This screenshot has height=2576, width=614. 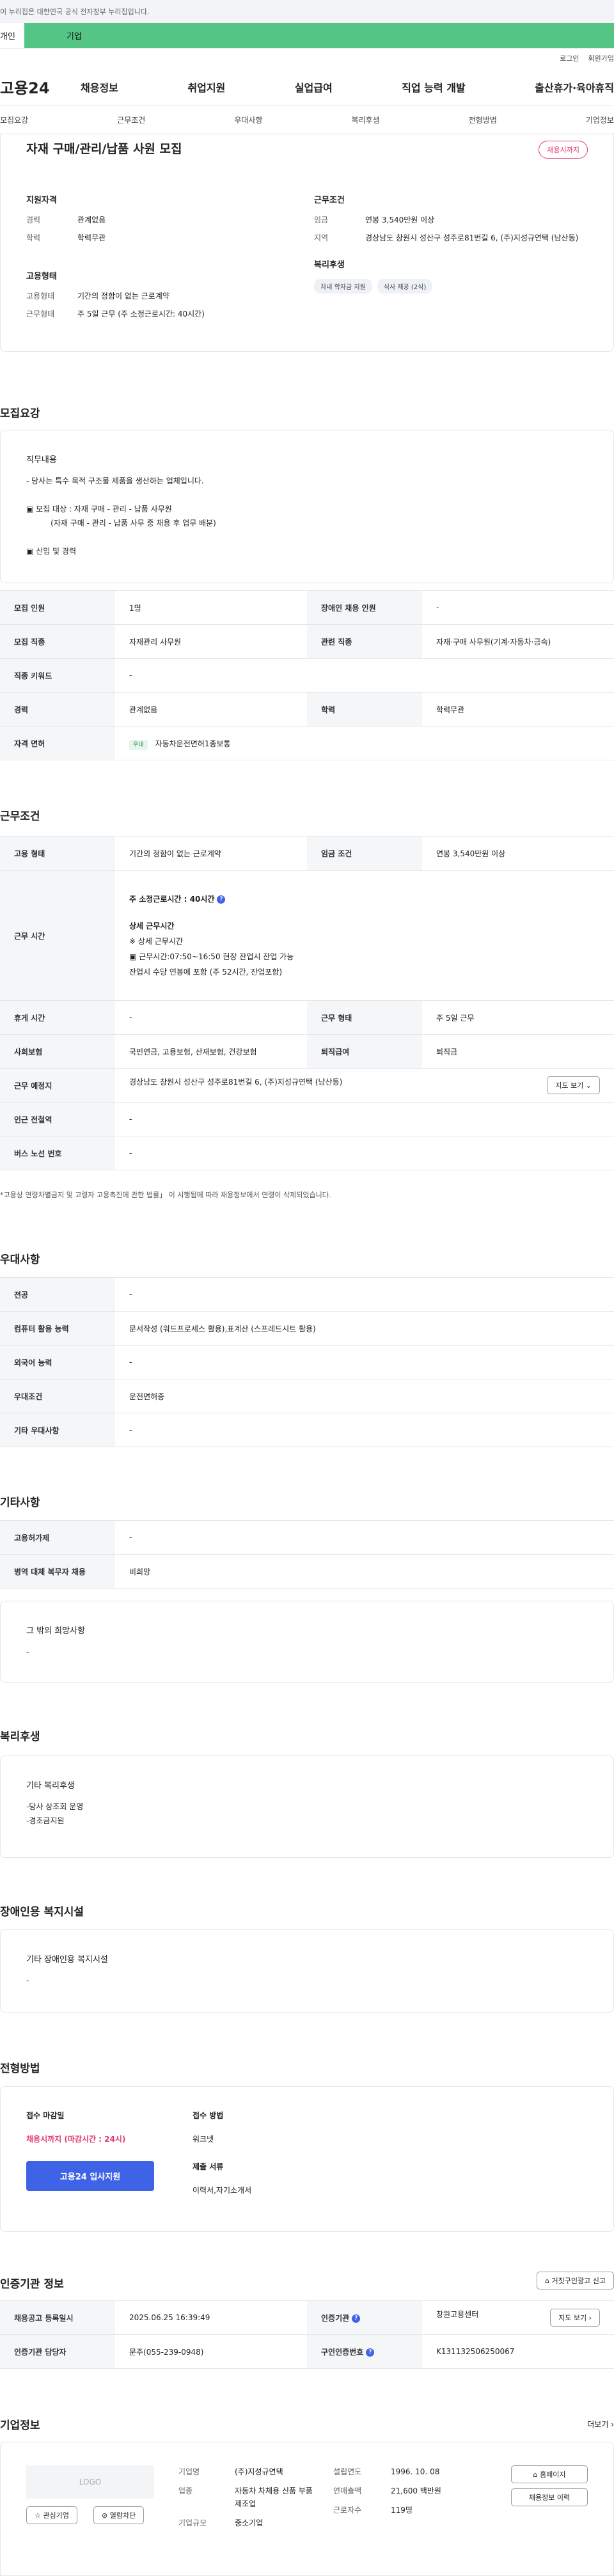 What do you see at coordinates (518, 853) in the screenshot?
I see `cell-value: 연봉 3,540만원 이상` at bounding box center [518, 853].